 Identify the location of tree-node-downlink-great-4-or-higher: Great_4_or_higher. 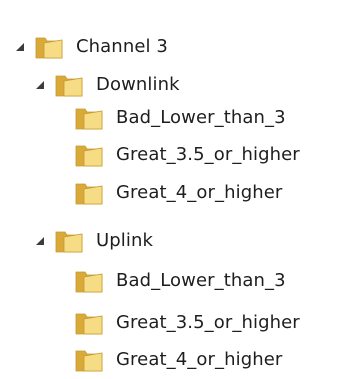
(178, 193).